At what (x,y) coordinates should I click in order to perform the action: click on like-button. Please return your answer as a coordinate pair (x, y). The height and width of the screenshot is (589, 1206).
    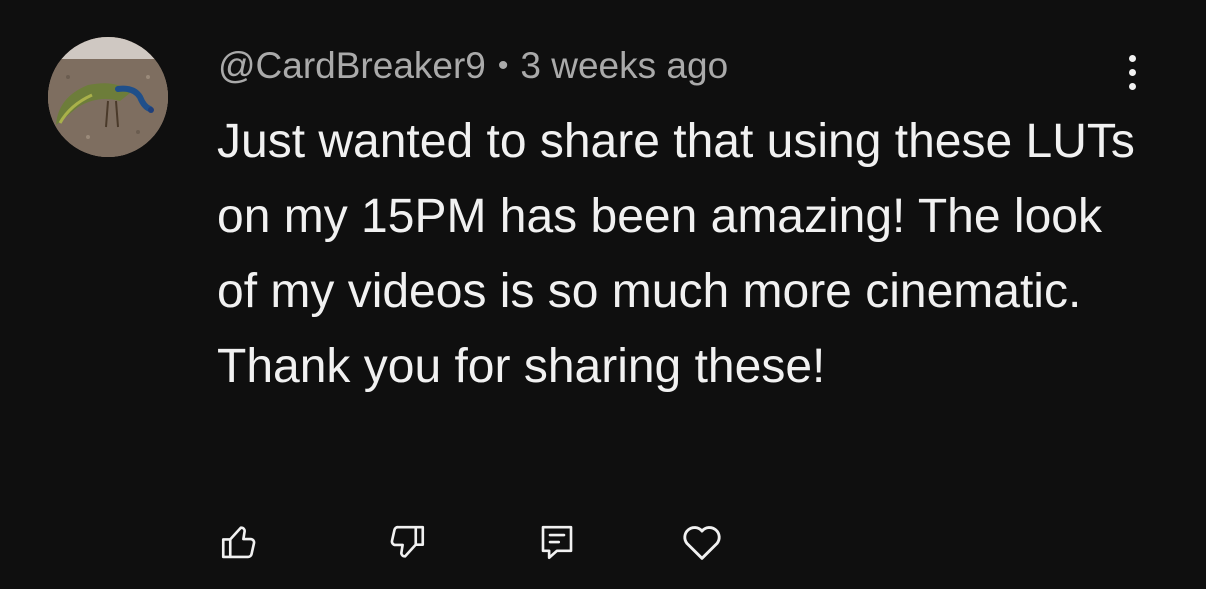
    Looking at the image, I should click on (239, 542).